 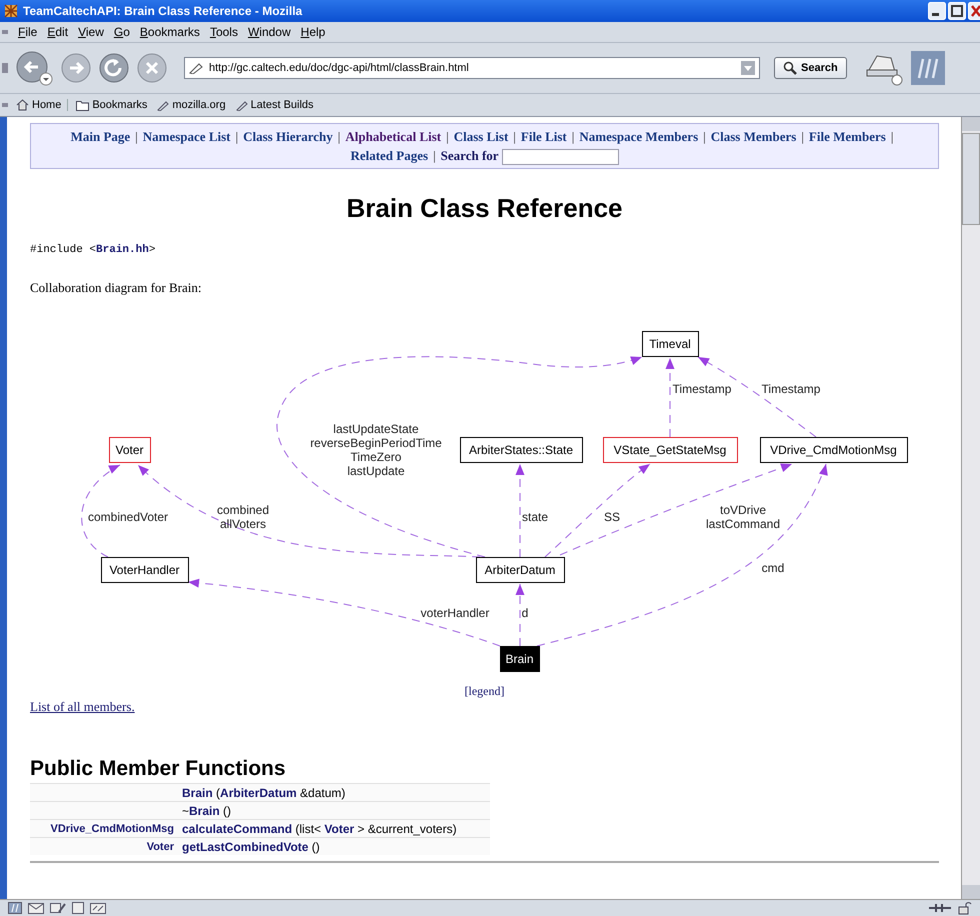 What do you see at coordinates (481, 136) in the screenshot?
I see `nav-link: Class List` at bounding box center [481, 136].